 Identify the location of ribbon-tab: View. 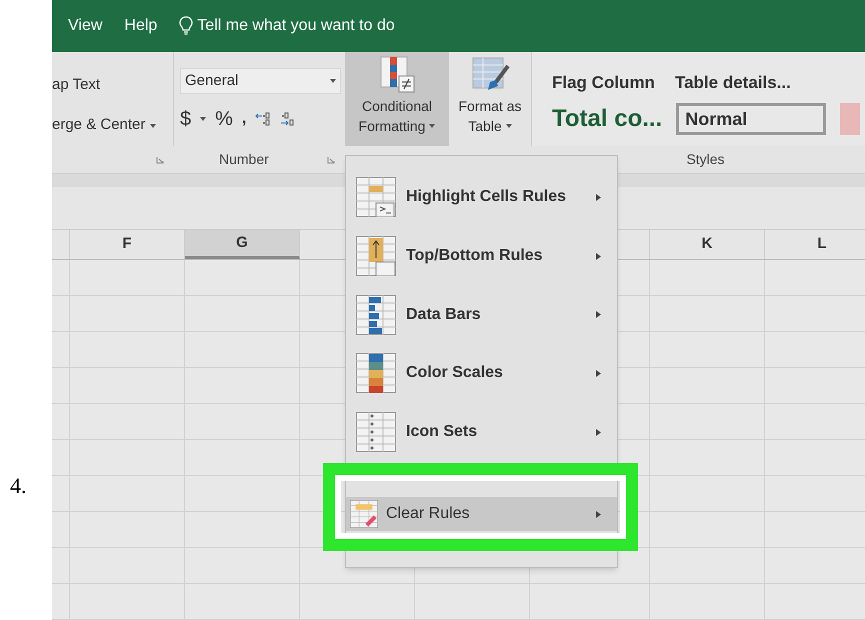
(85, 26).